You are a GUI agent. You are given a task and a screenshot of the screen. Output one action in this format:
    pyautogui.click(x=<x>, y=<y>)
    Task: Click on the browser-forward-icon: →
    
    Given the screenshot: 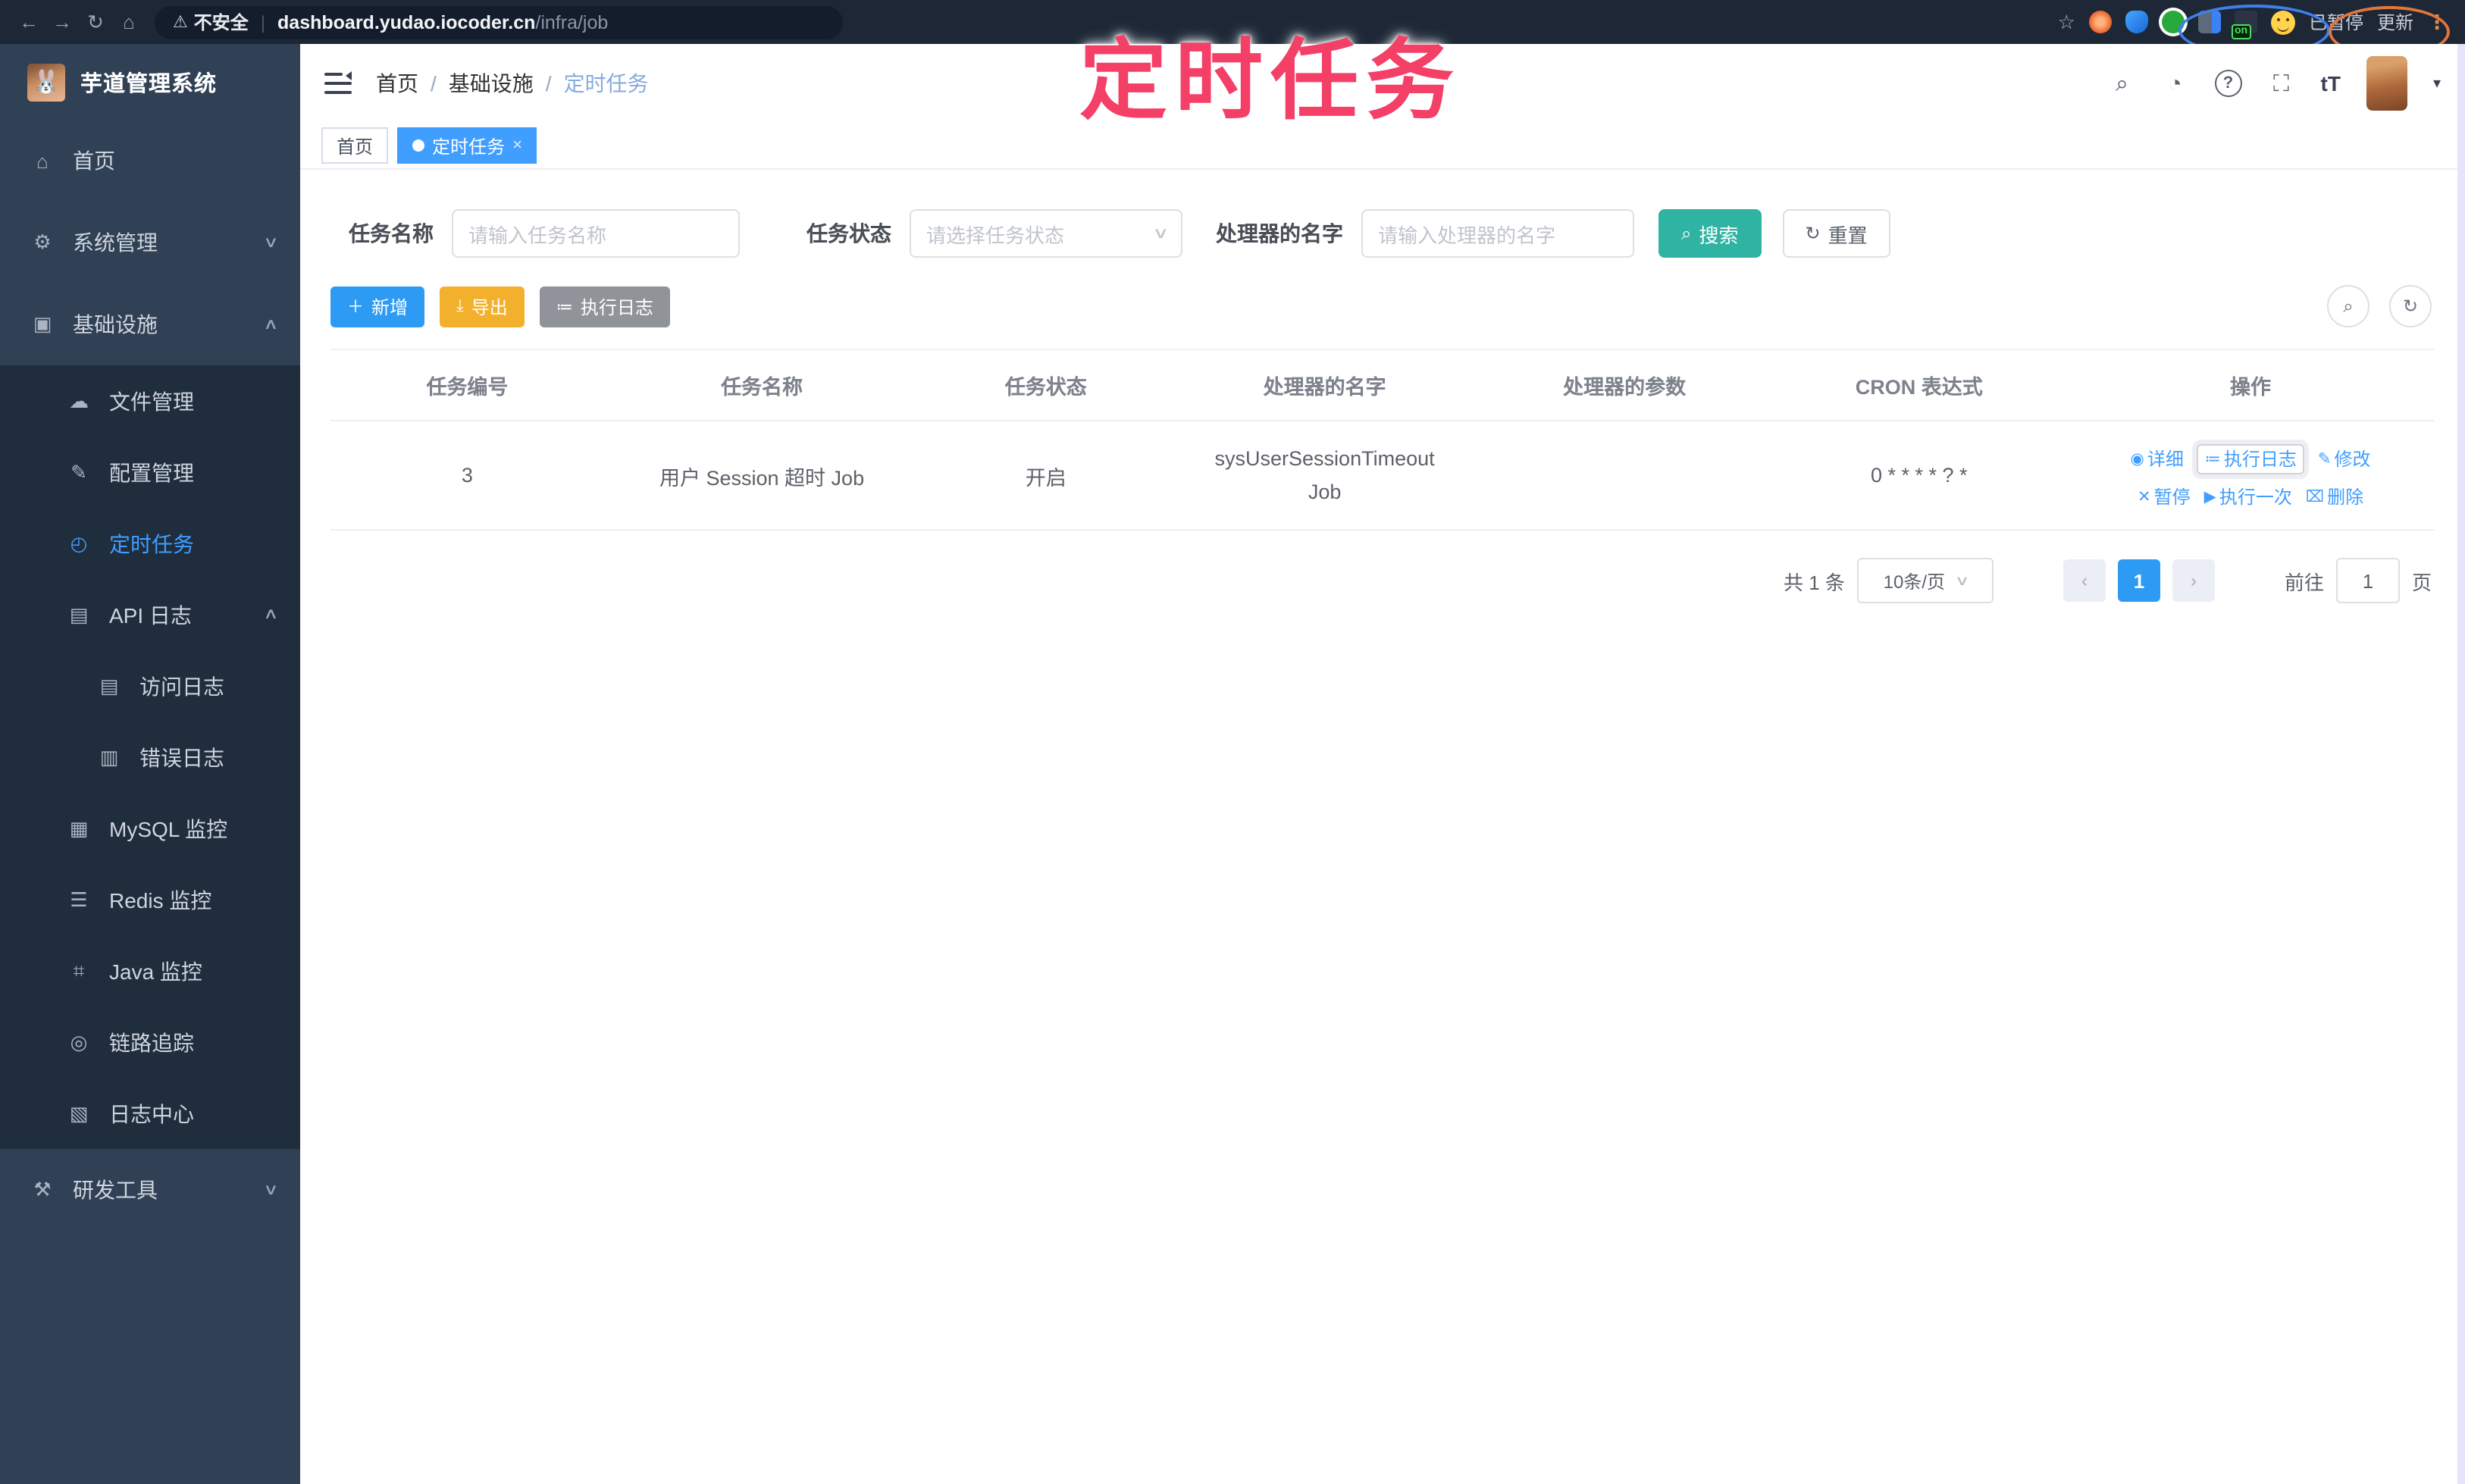 What is the action you would take?
    pyautogui.click(x=62, y=22)
    